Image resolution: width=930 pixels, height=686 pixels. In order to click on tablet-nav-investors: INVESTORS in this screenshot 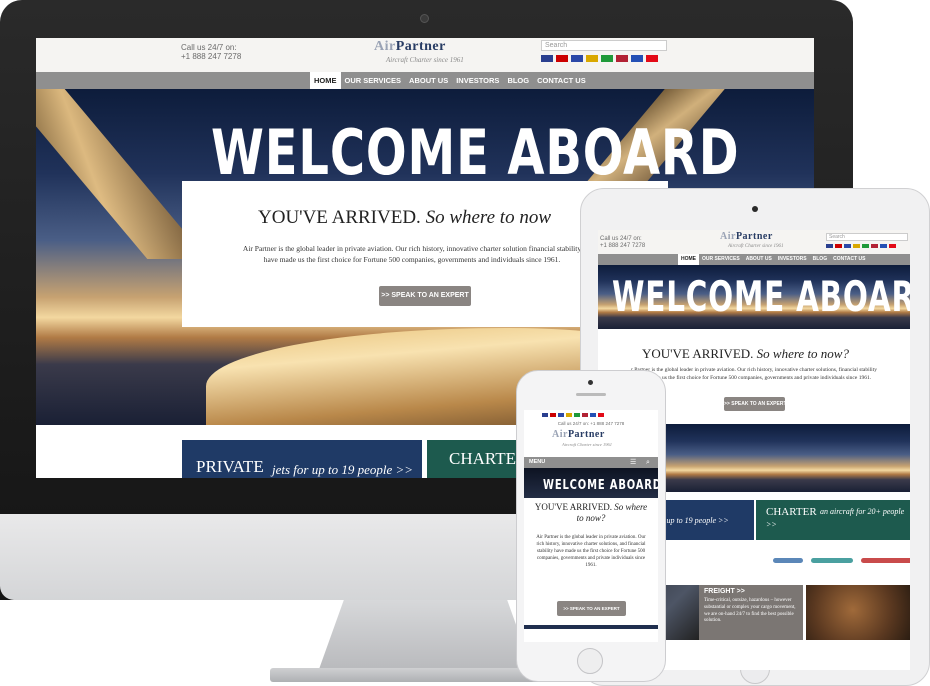, I will do `click(792, 259)`.